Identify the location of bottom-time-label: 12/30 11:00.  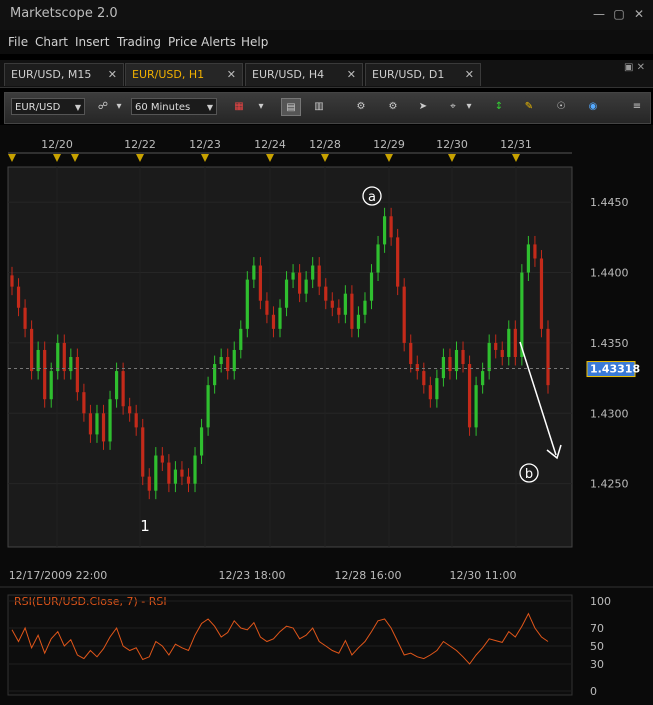
(483, 575).